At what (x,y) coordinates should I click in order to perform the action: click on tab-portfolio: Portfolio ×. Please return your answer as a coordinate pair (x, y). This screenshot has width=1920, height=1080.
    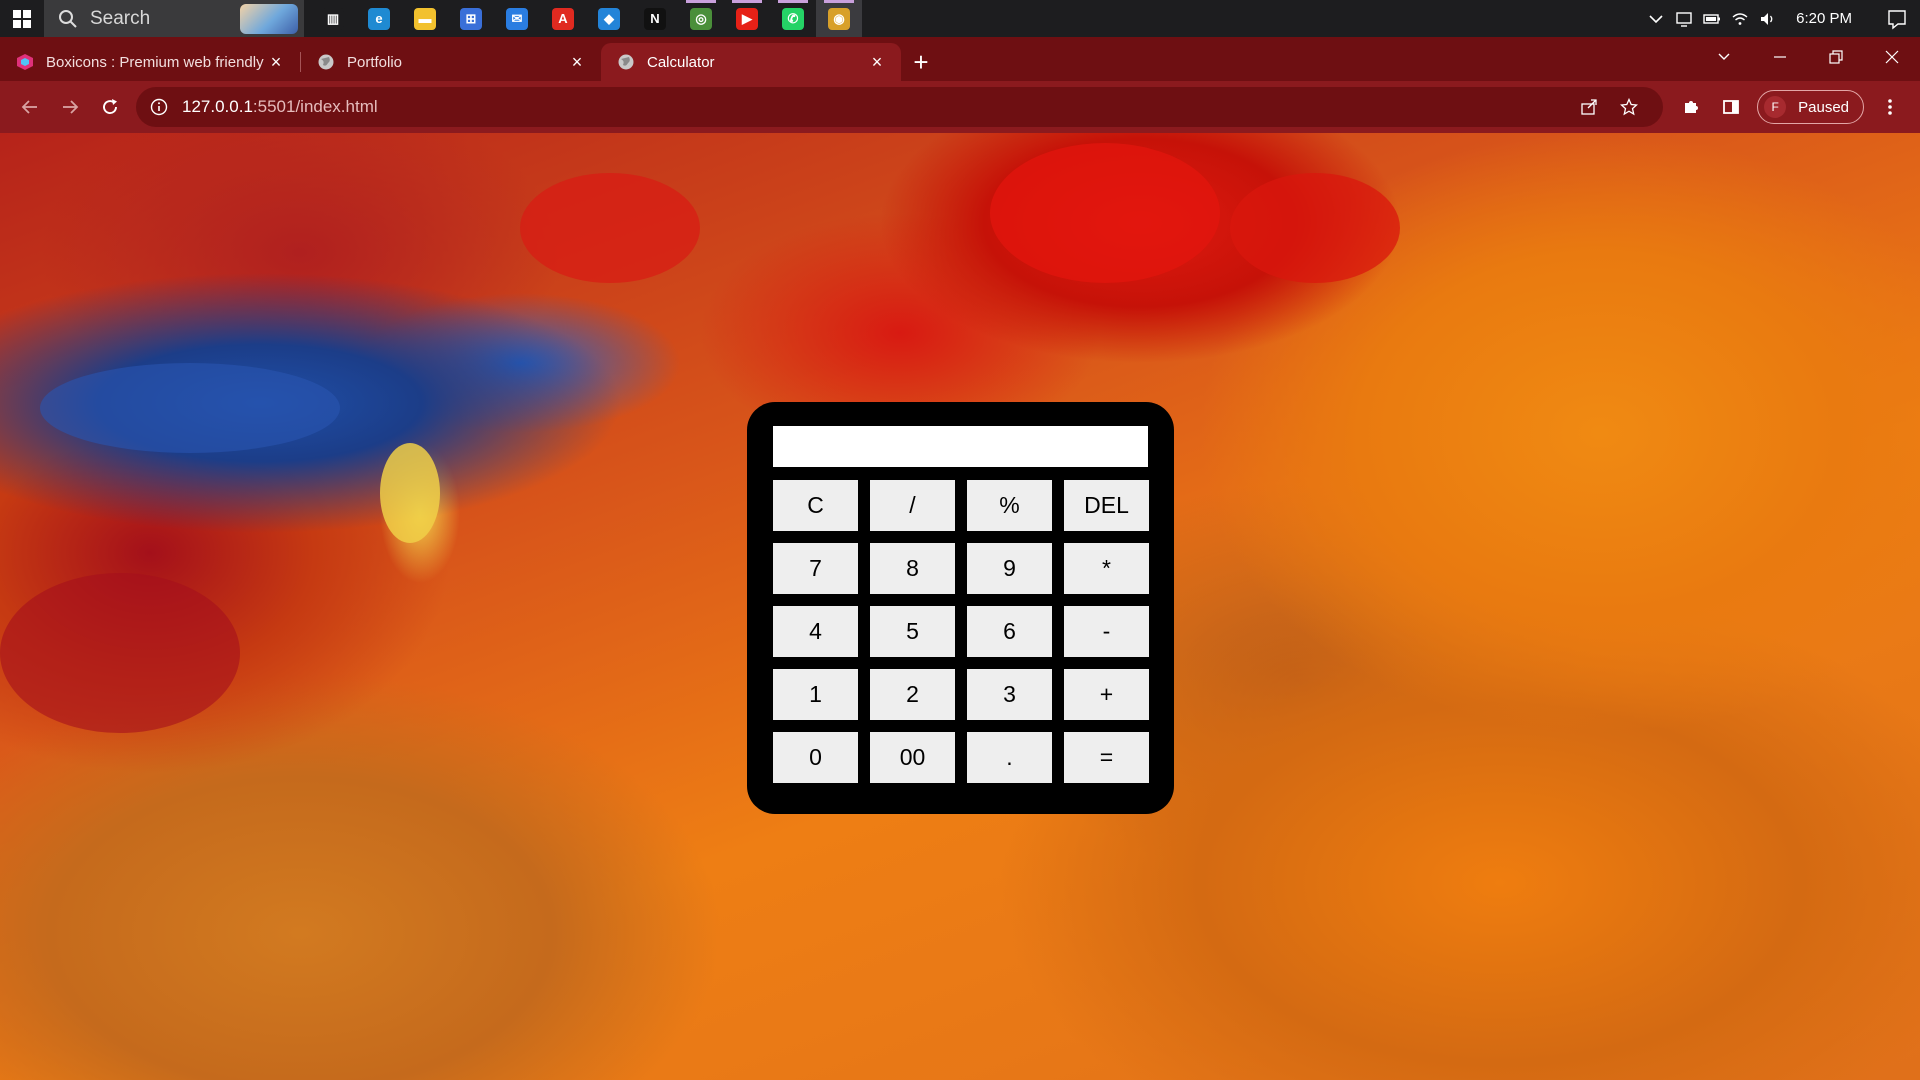
    Looking at the image, I should click on (451, 62).